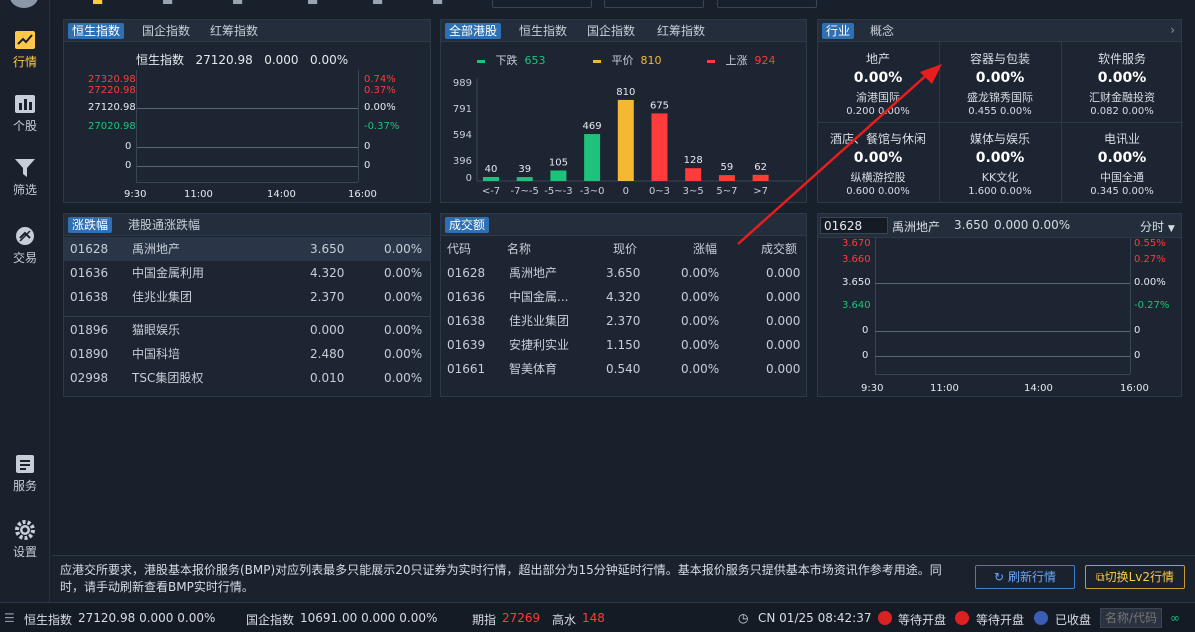  Describe the element at coordinates (693, 191) in the screenshot. I see `x-category-label: 3~5` at that location.